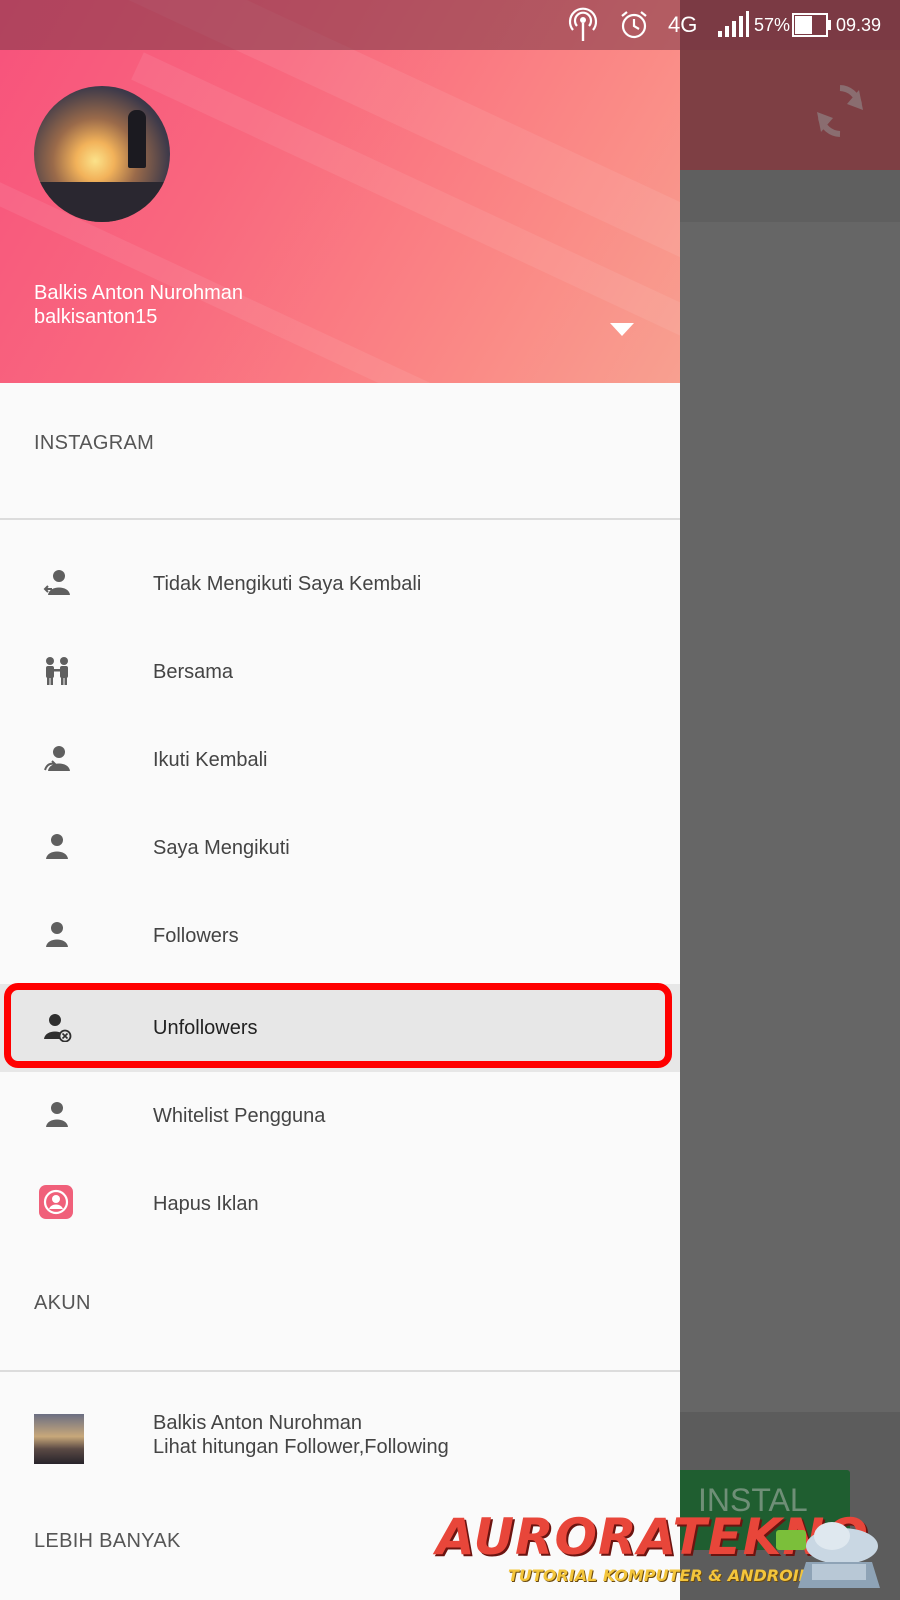 Image resolution: width=900 pixels, height=1600 pixels. Describe the element at coordinates (205, 1028) in the screenshot. I see `menu-item-label: Unfollowers` at that location.